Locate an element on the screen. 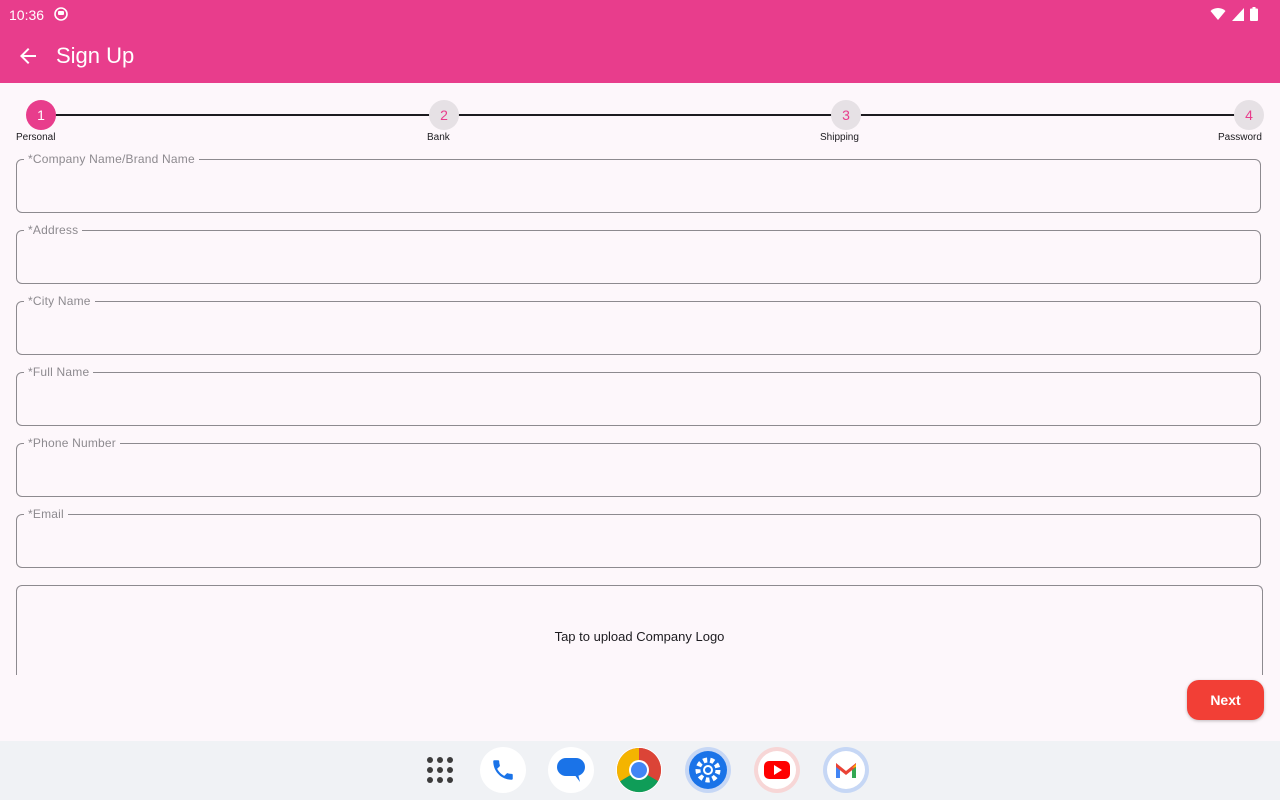  email-input is located at coordinates (630, 545).